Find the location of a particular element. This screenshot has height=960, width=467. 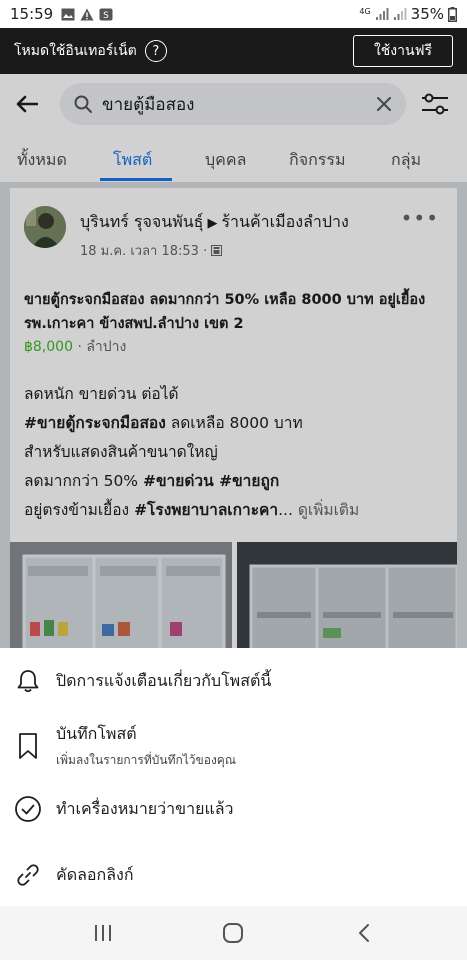

author-name: บุรินทร์ รุจจนพันธุ์ is located at coordinates (141, 221).